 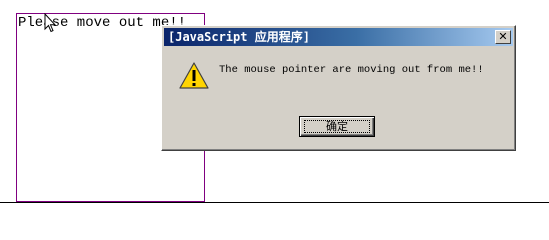 What do you see at coordinates (338, 37) in the screenshot?
I see `dialog-titlebar: [JavaScript 应用程序] ✕` at bounding box center [338, 37].